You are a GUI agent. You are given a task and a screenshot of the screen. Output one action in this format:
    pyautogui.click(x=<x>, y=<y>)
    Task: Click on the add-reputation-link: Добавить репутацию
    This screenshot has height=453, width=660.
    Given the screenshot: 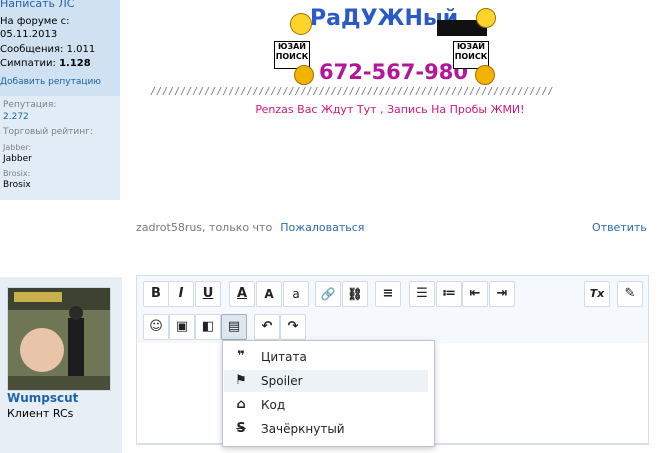 What is the action you would take?
    pyautogui.click(x=50, y=82)
    